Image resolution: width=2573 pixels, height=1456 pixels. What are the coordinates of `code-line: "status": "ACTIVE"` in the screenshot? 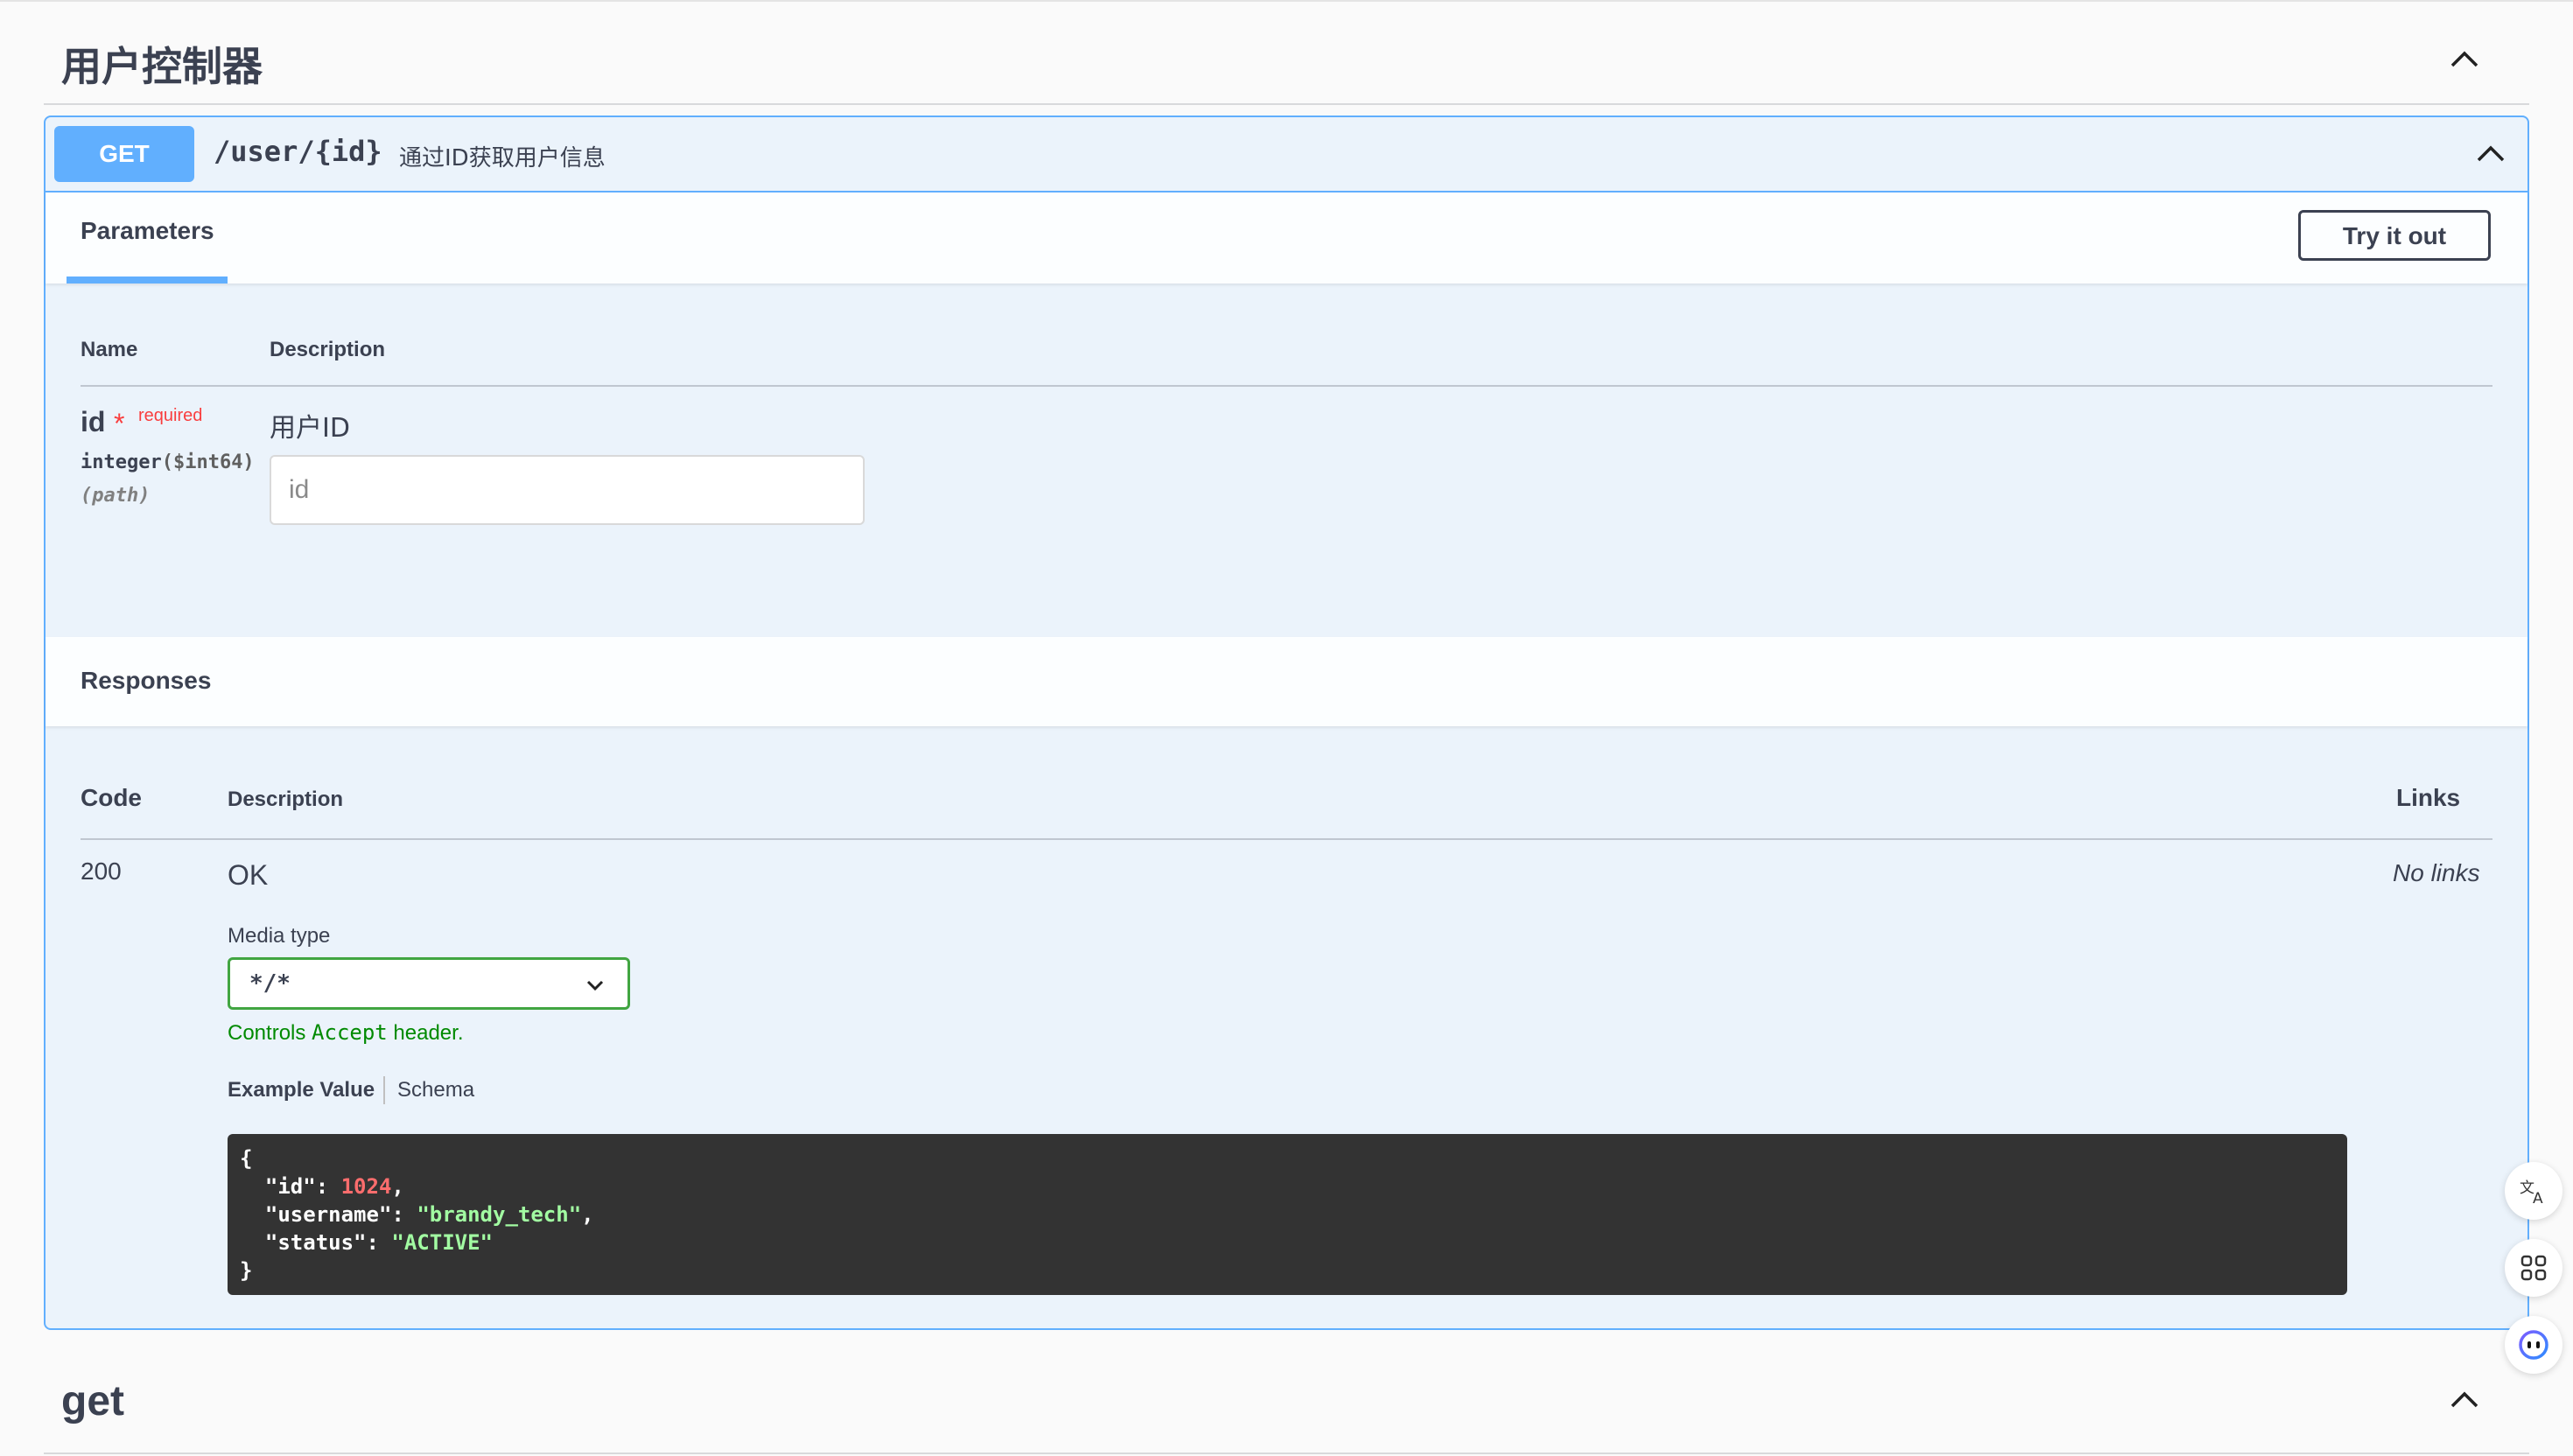 It's located at (378, 1242).